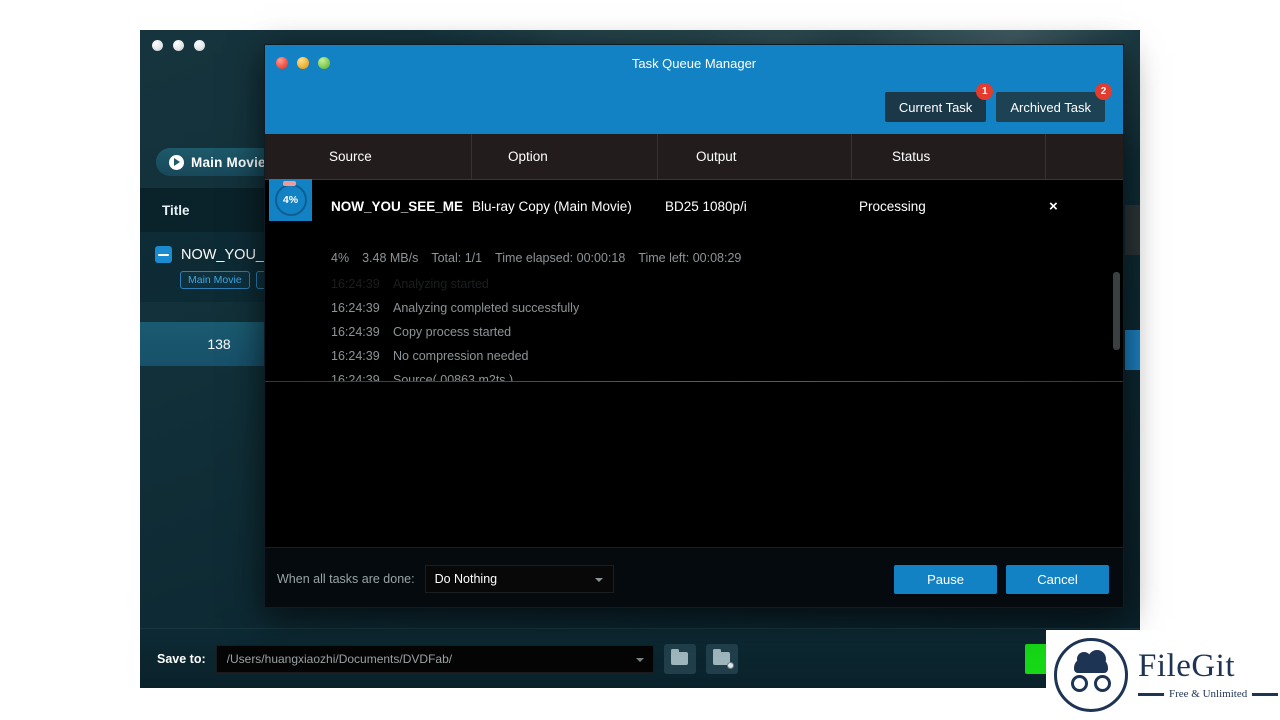  I want to click on filegit-watermark: FileGit Free & Unlimited, so click(1163, 675).